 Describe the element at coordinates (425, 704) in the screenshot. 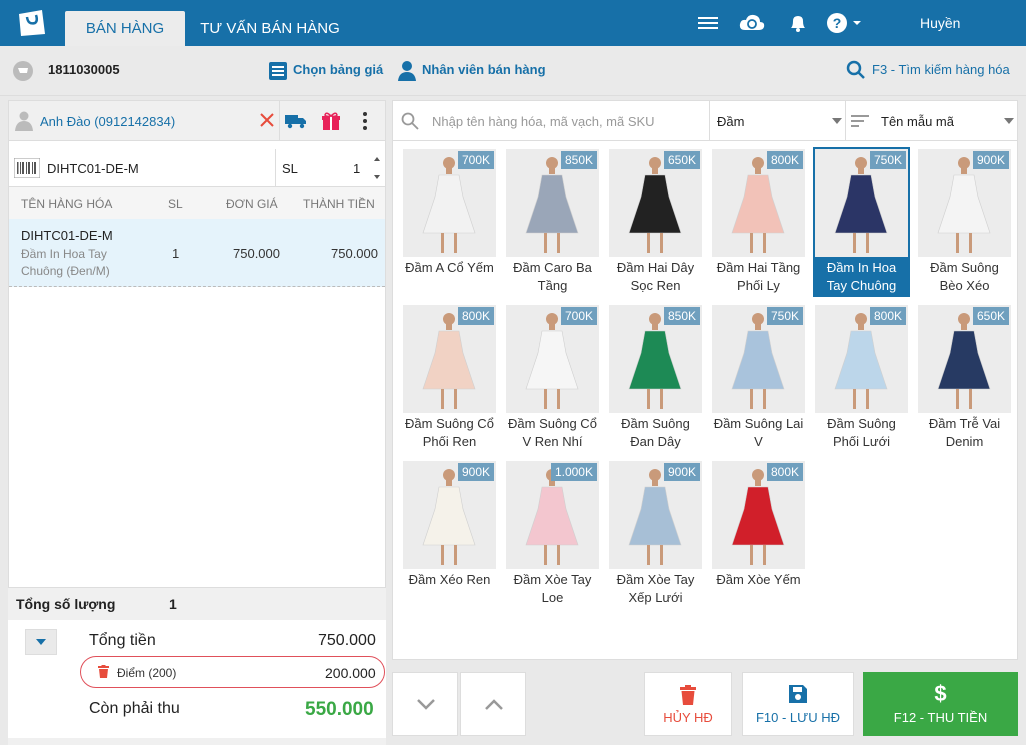

I see `scroll-down-button` at that location.